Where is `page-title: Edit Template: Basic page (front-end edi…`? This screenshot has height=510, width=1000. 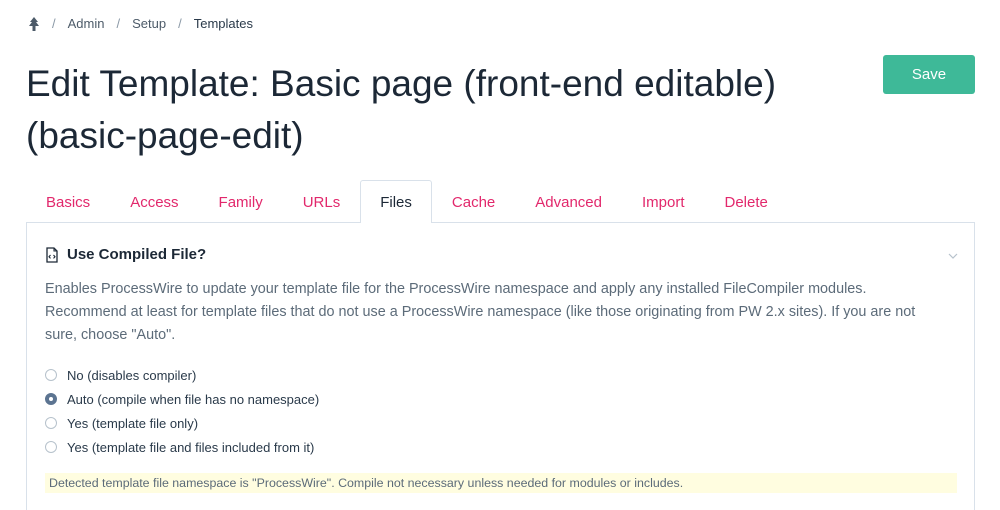
page-title: Edit Template: Basic page (front-end edi… is located at coordinates (401, 109).